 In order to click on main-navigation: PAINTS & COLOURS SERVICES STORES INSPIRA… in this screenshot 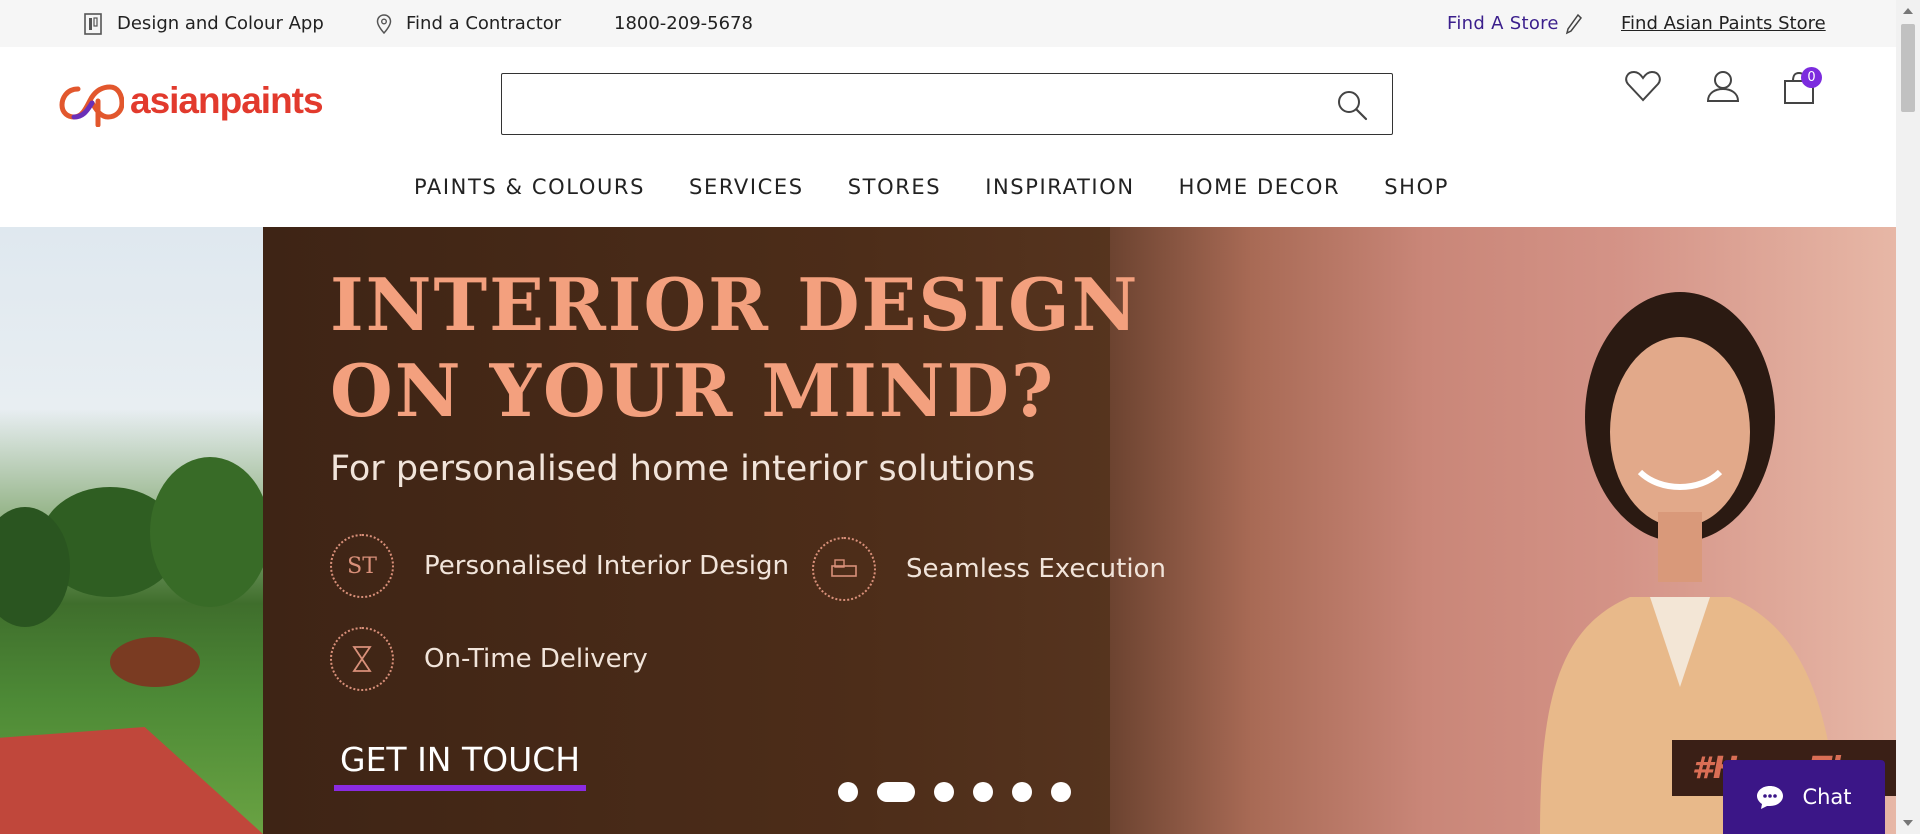, I will do `click(942, 187)`.